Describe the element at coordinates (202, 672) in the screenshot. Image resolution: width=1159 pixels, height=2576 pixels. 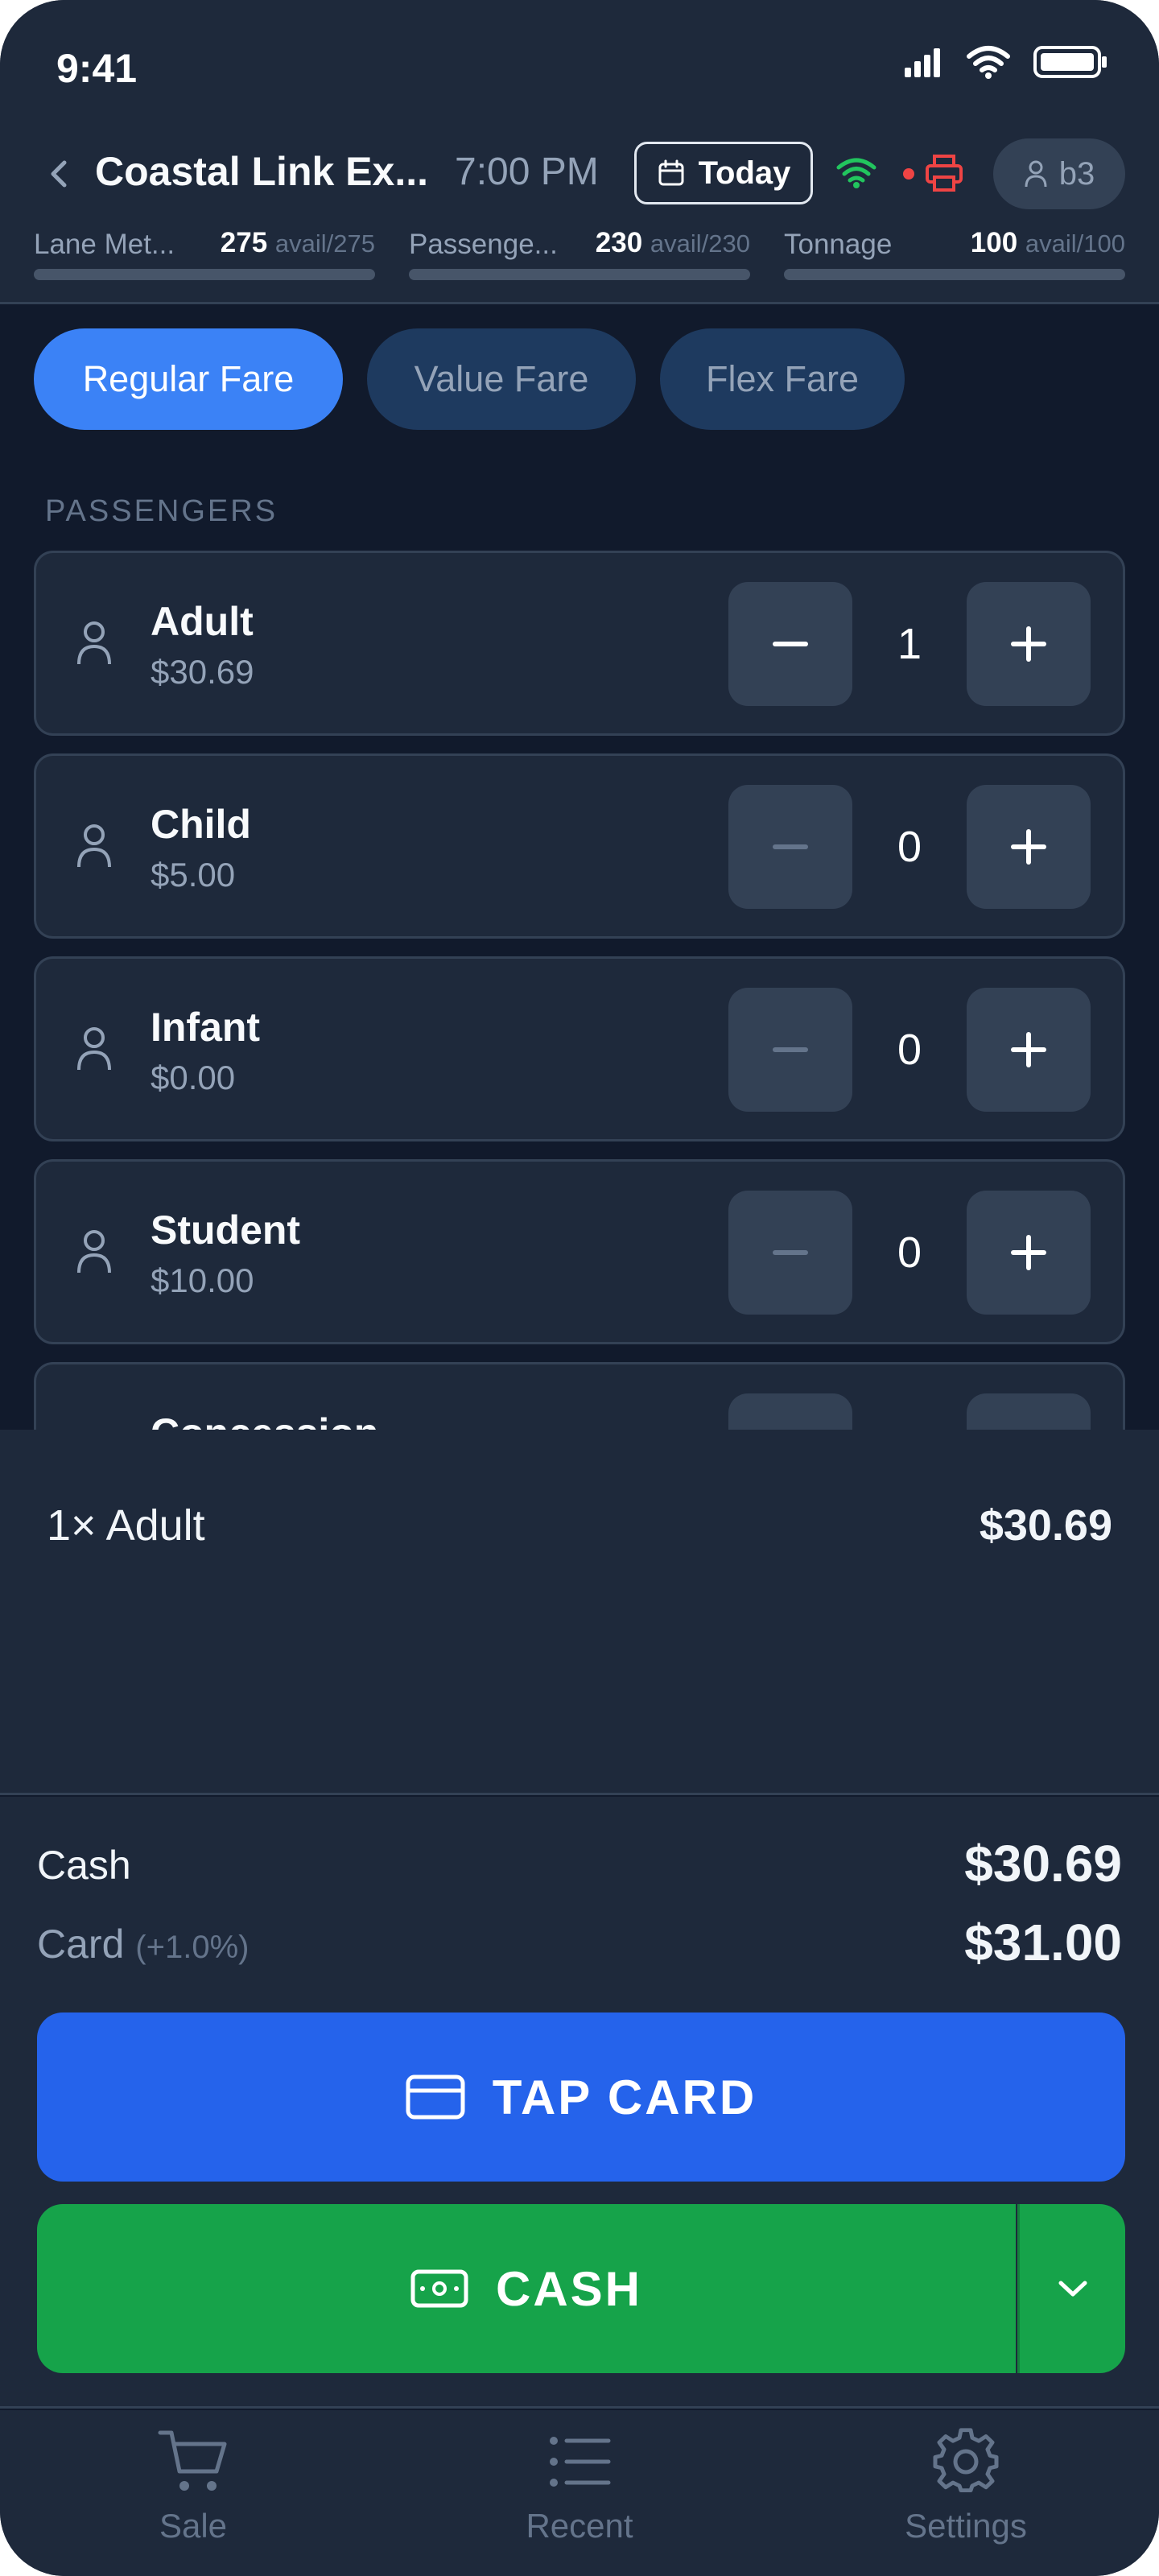
I see `passenger-type-price: $30.69` at that location.